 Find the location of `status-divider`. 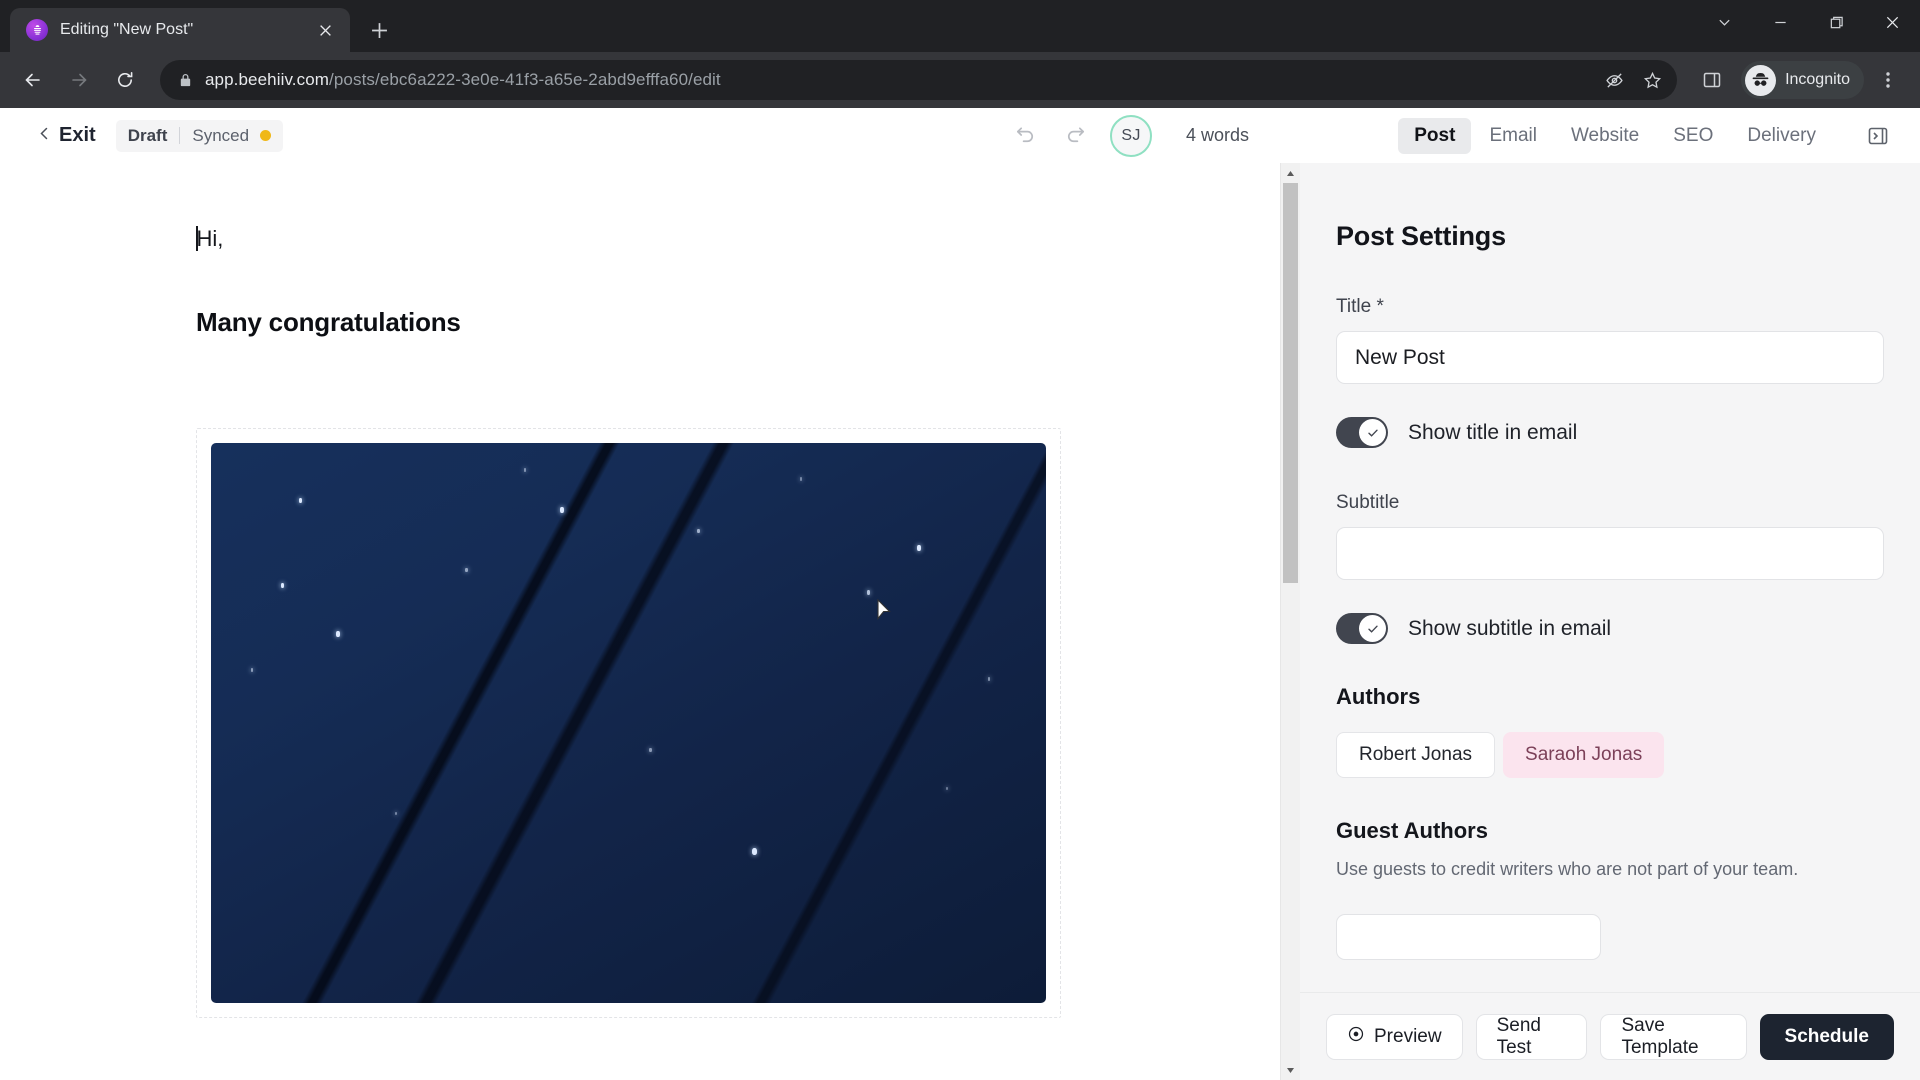

status-divider is located at coordinates (180, 135).